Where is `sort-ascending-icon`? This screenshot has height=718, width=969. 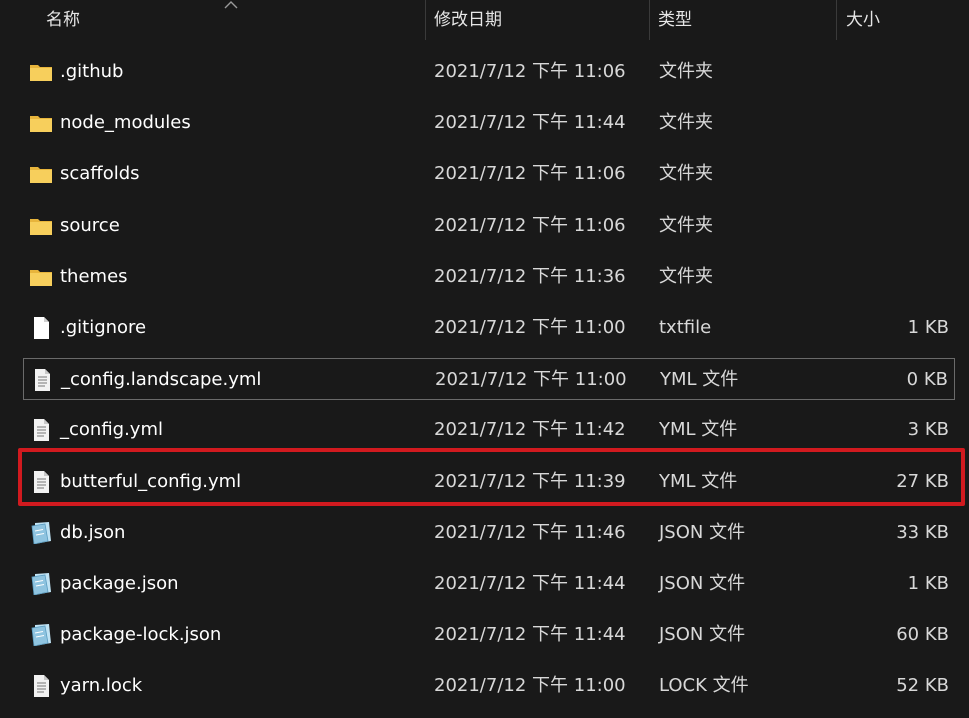
sort-ascending-icon is located at coordinates (231, 5).